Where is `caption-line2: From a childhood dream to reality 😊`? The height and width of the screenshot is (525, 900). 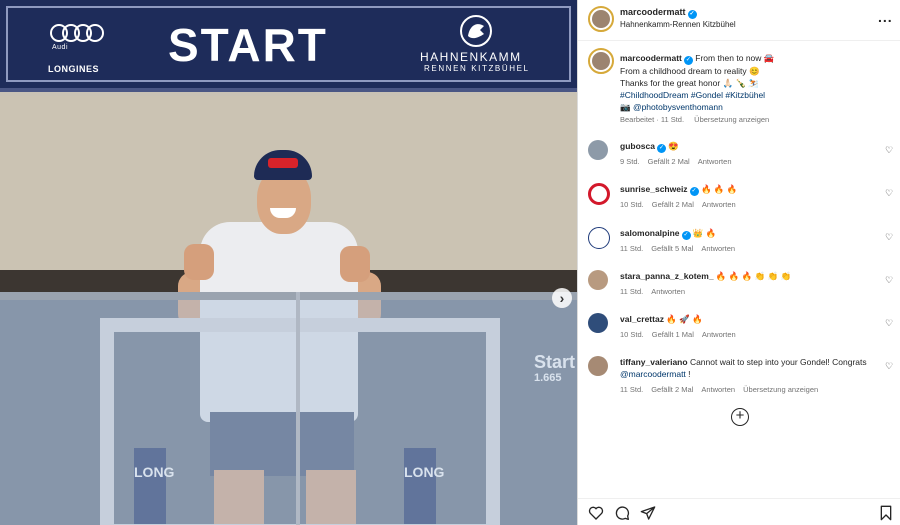
caption-line2: From a childhood dream to reality 😊 is located at coordinates (690, 71).